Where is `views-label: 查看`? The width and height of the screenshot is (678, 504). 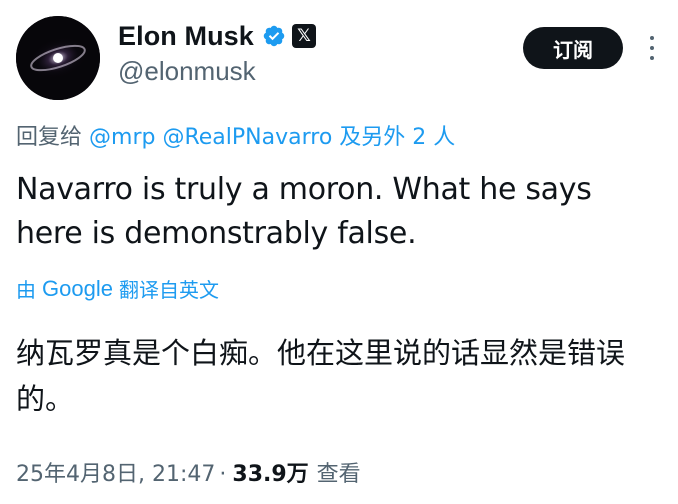
views-label: 查看 is located at coordinates (338, 474).